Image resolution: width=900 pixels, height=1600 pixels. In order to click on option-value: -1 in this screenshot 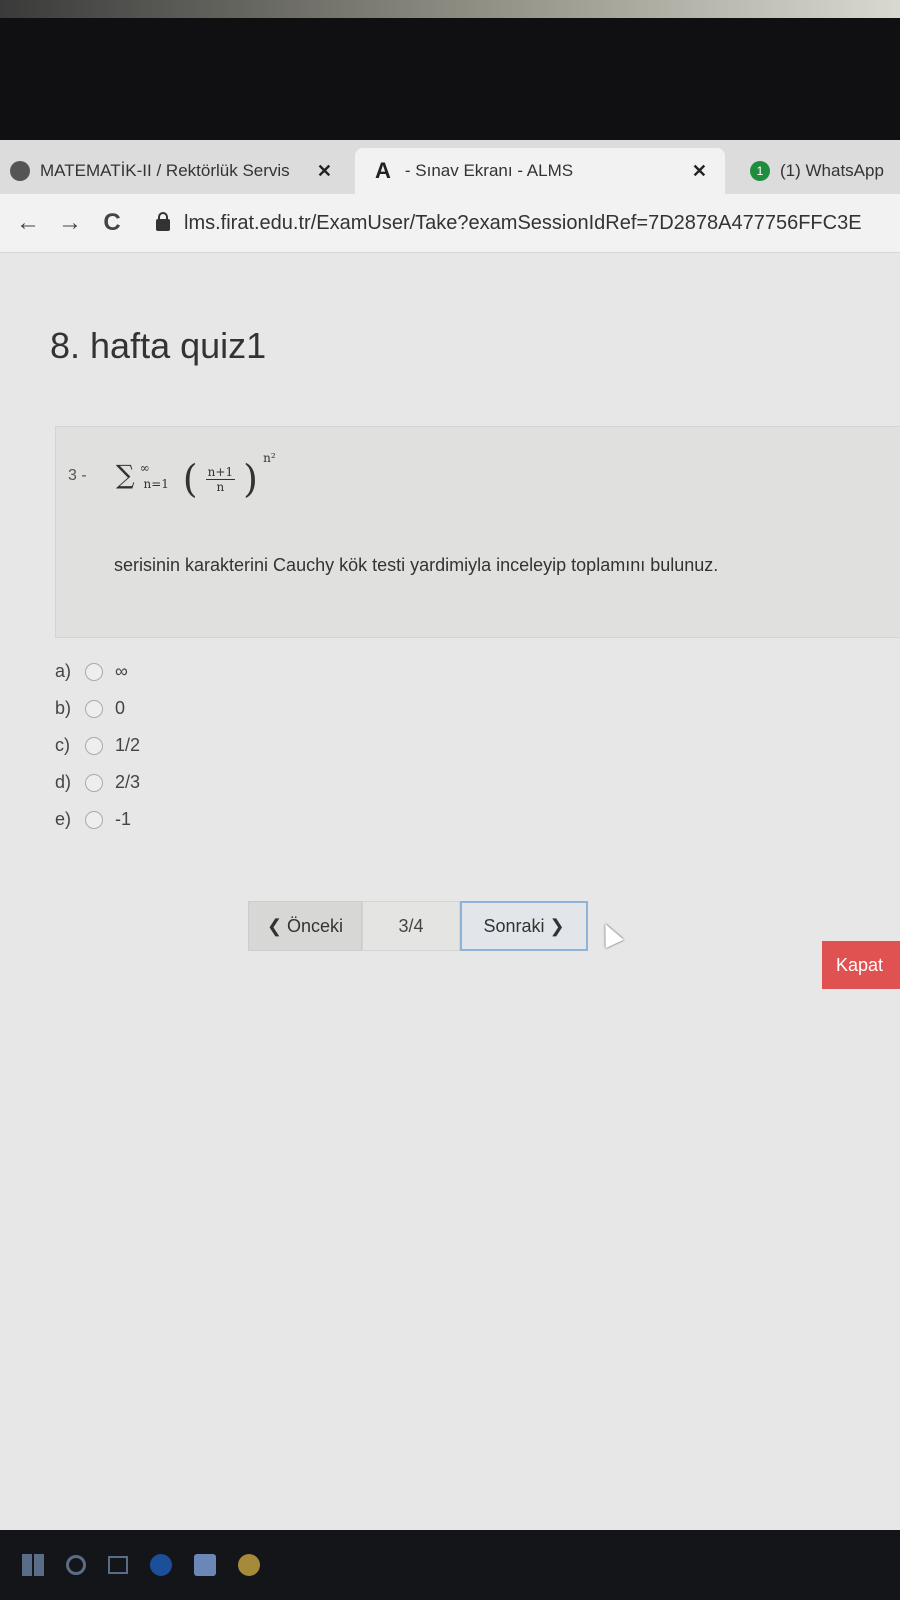, I will do `click(123, 819)`.